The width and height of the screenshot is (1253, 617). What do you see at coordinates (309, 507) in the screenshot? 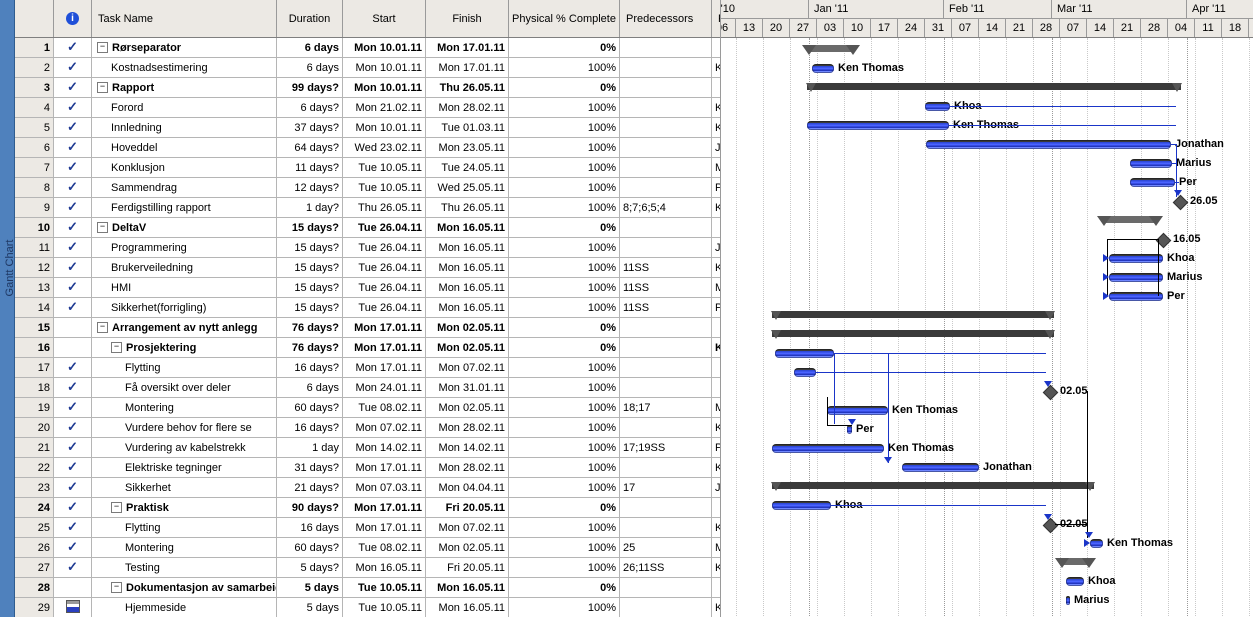
I see `duration-cell: 90 days?` at bounding box center [309, 507].